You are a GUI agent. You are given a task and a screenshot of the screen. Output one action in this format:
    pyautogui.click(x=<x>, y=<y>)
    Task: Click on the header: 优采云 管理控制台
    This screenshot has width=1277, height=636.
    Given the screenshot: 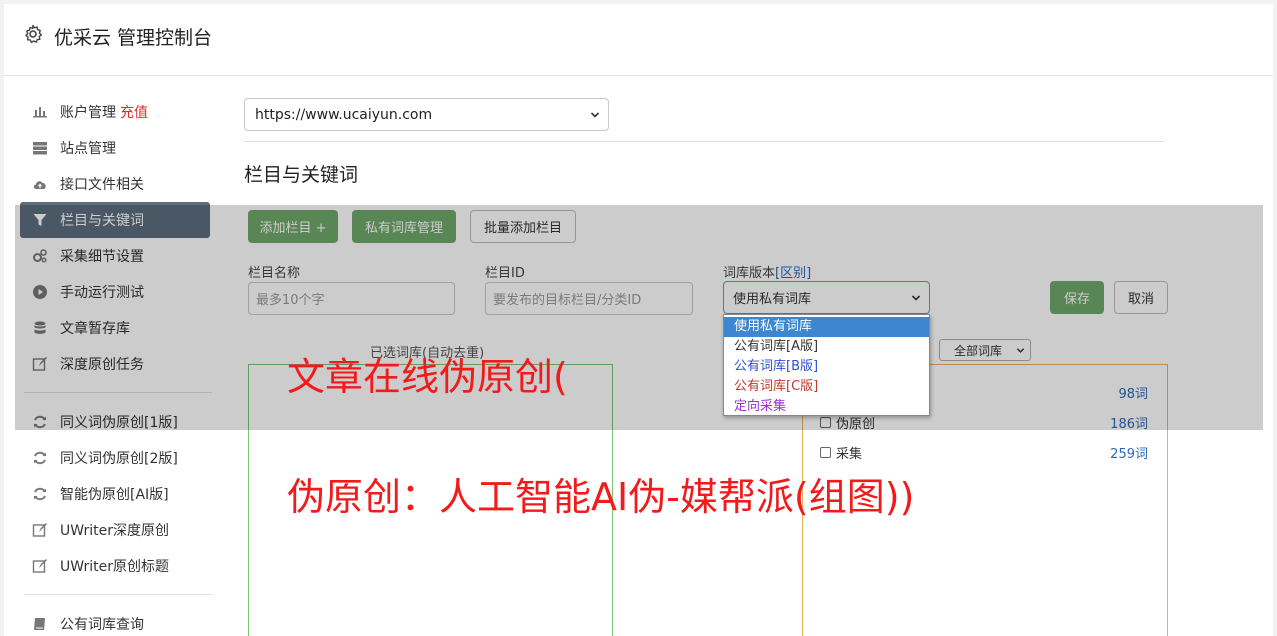 What is the action you would take?
    pyautogui.click(x=638, y=40)
    